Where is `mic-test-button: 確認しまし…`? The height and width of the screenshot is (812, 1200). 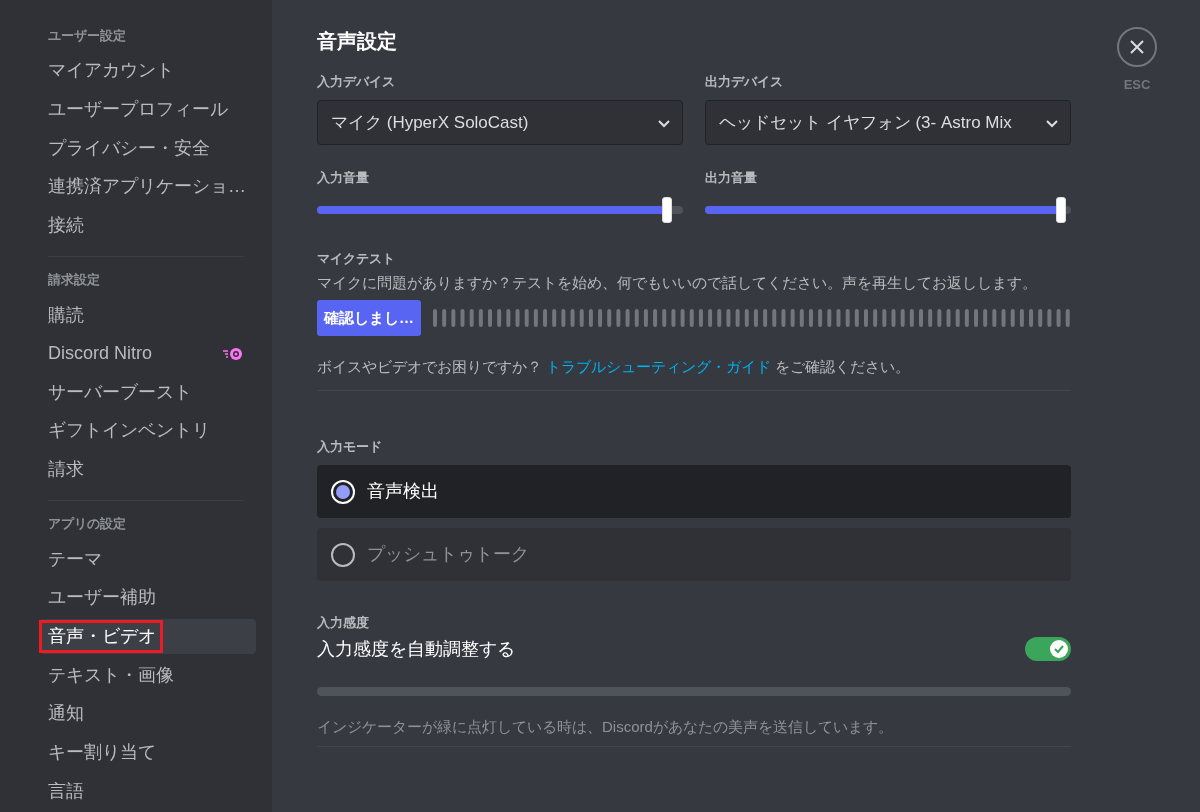
mic-test-button: 確認しまし… is located at coordinates (369, 318).